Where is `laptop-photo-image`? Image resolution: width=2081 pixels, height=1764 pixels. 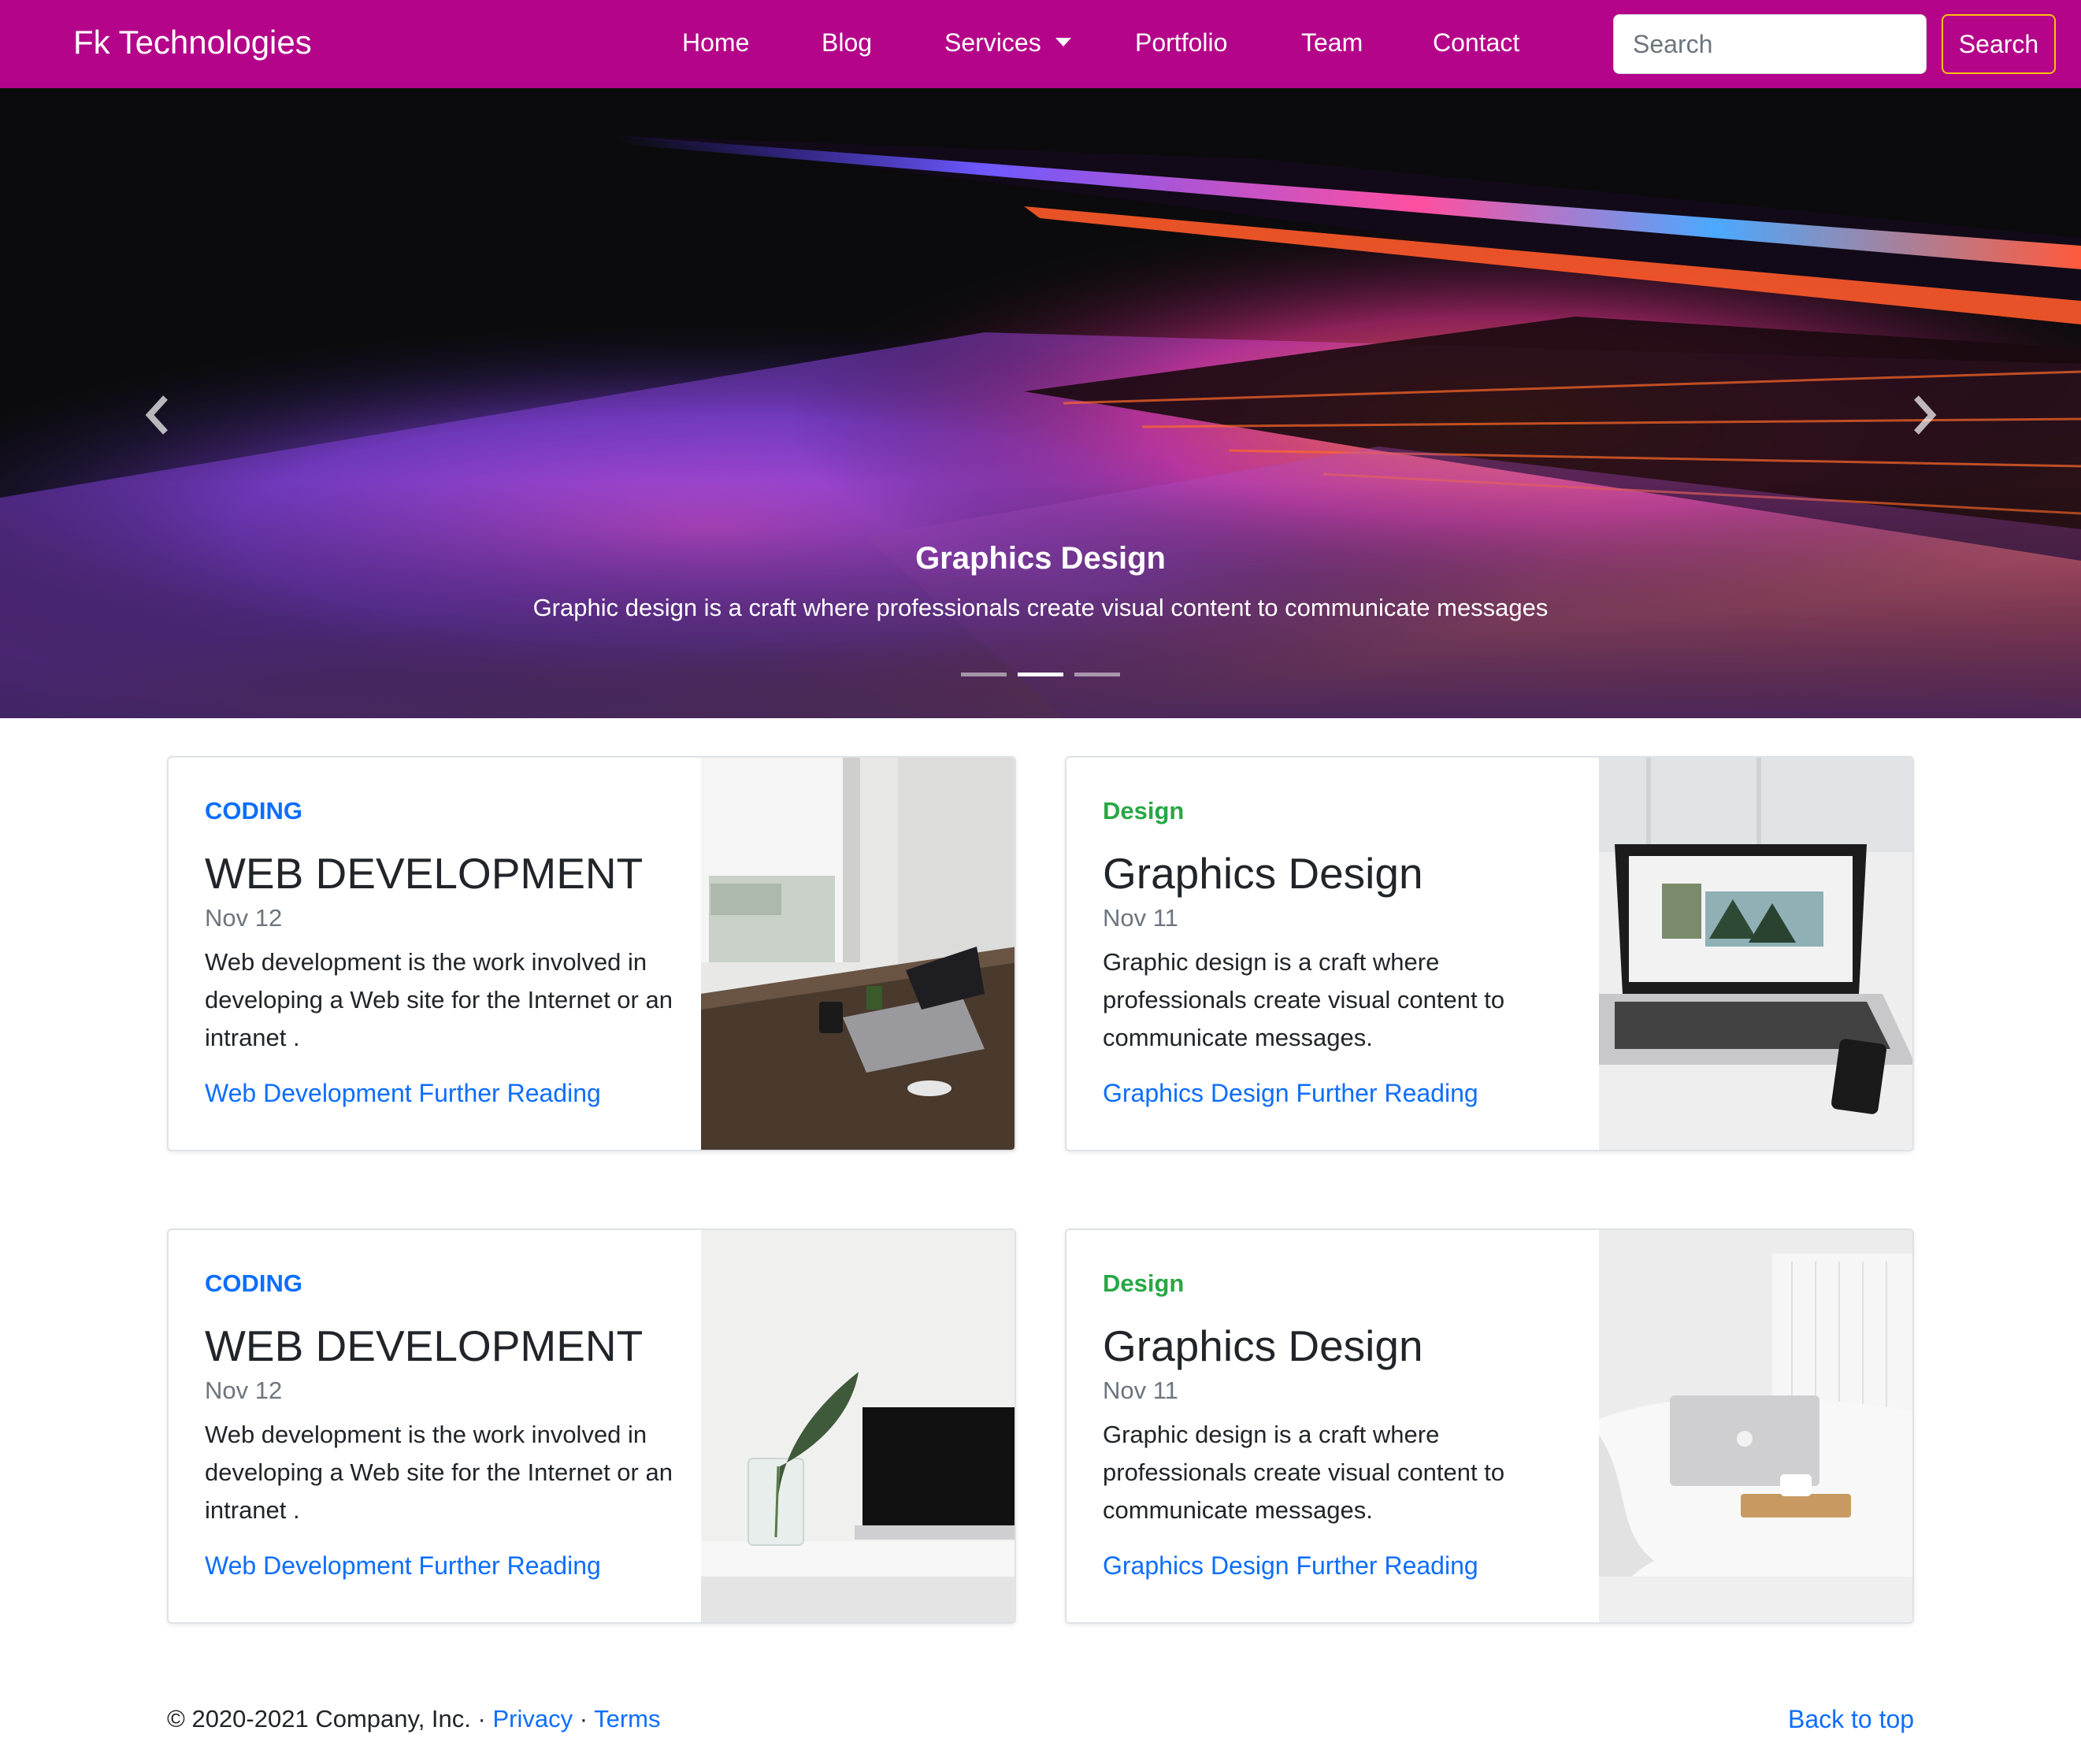 laptop-photo-image is located at coordinates (1755, 954).